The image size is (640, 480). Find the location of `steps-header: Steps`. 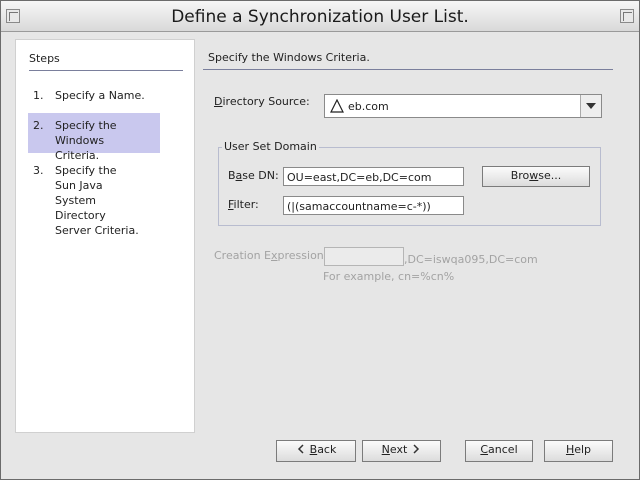

steps-header: Steps is located at coordinates (44, 58).